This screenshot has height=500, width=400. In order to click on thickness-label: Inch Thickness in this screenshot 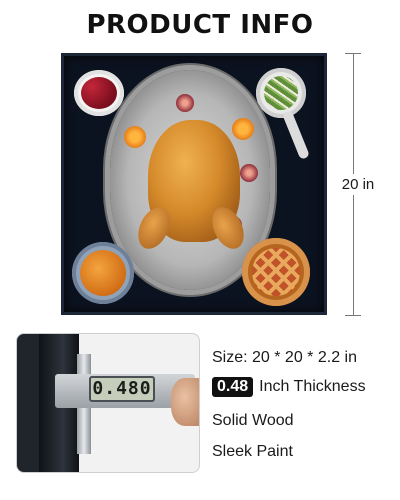, I will do `click(312, 386)`.